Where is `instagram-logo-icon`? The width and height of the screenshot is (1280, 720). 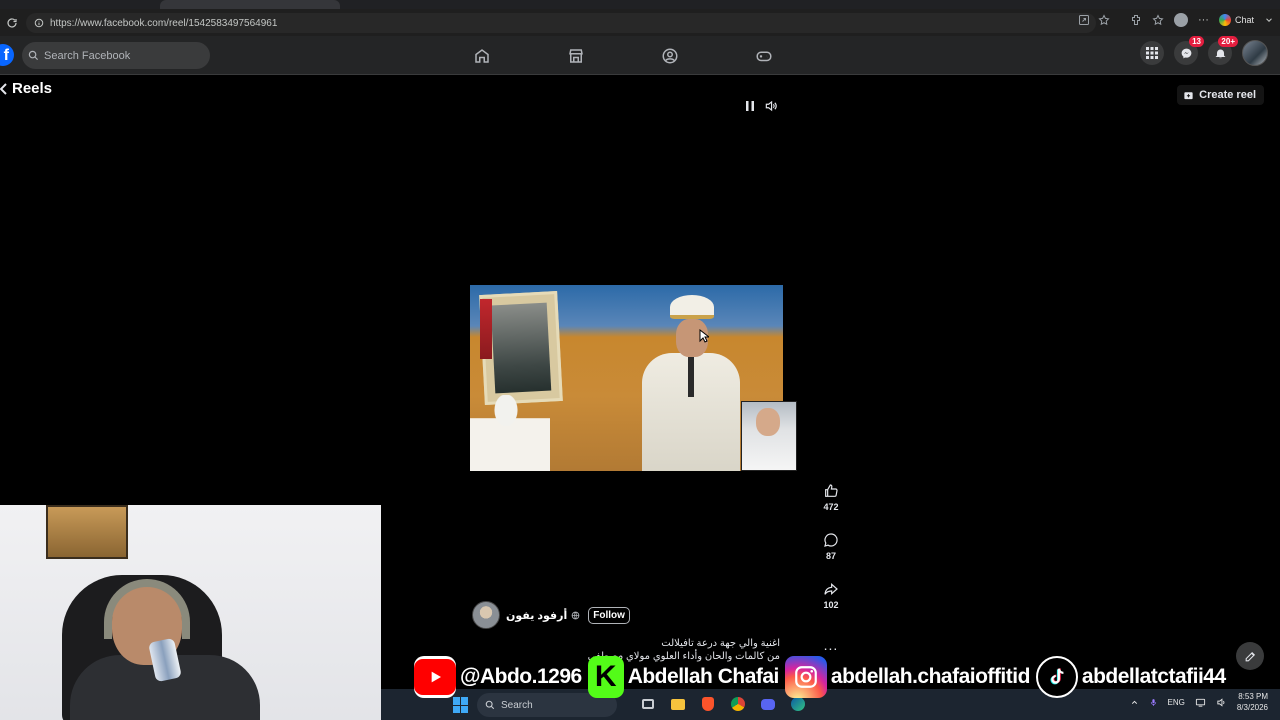
instagram-logo-icon is located at coordinates (805, 677).